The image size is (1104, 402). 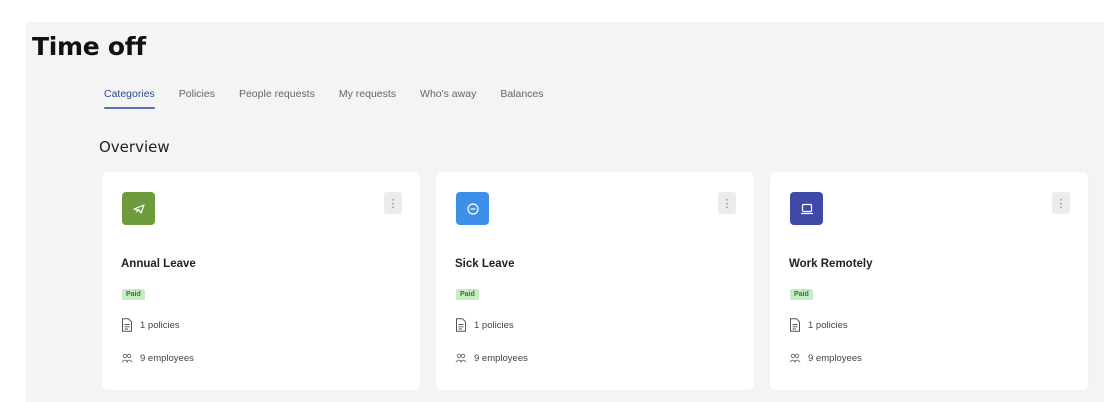 I want to click on tab-balances: Balances, so click(x=521, y=97).